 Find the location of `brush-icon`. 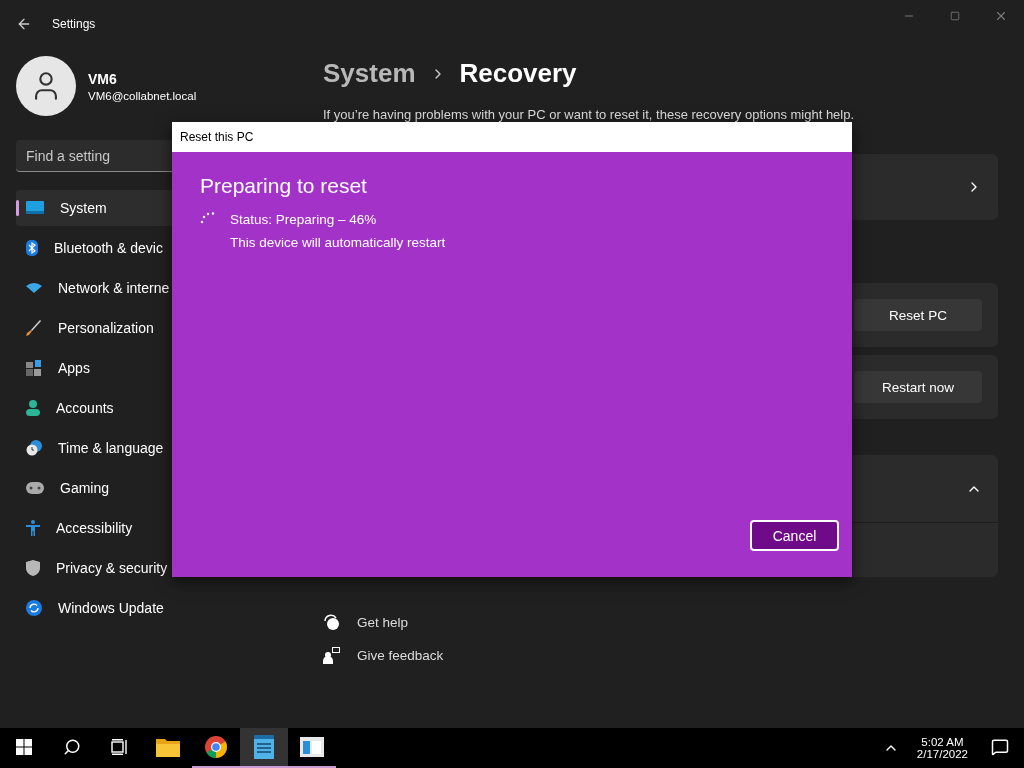

brush-icon is located at coordinates (34, 328).